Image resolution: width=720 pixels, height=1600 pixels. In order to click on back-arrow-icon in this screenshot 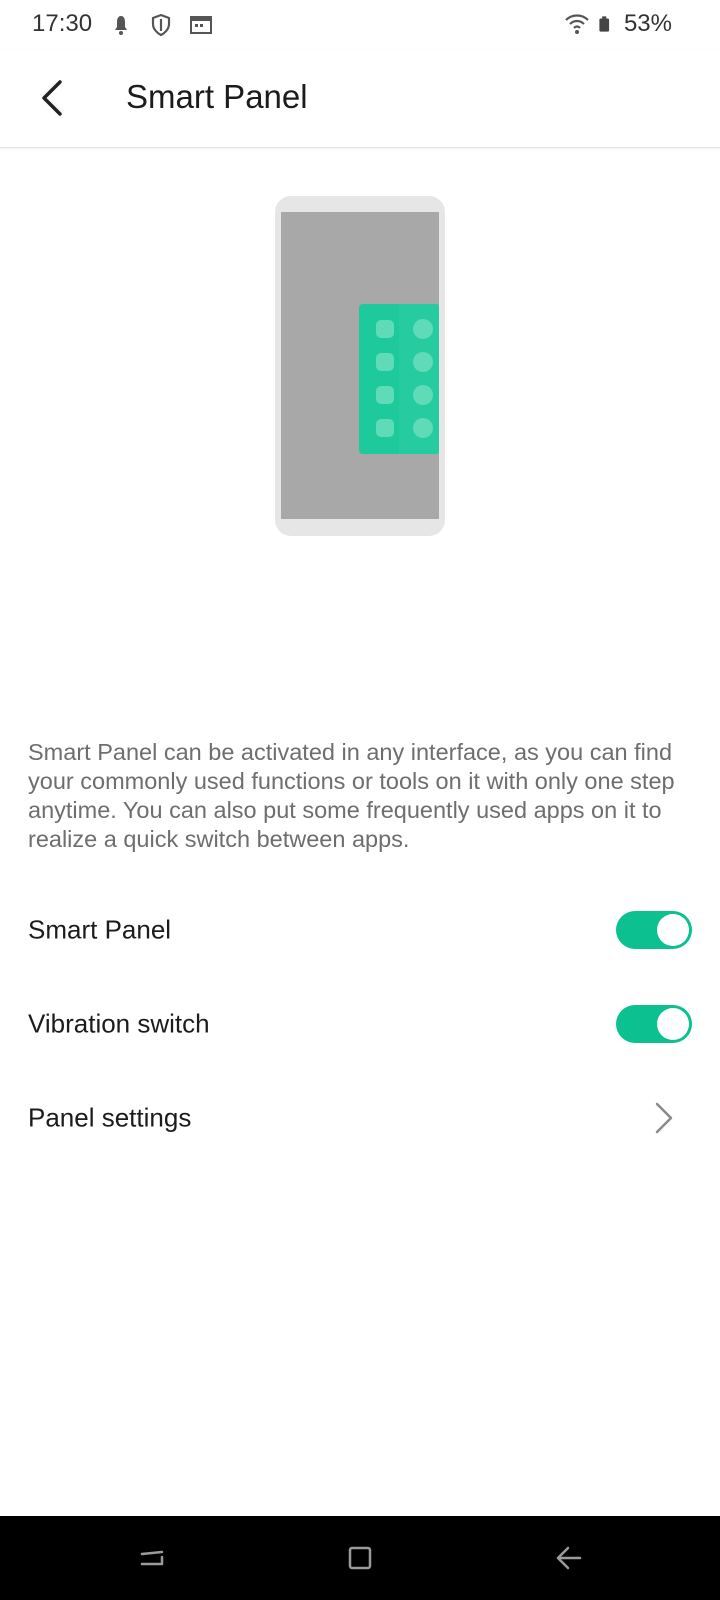, I will do `click(52, 98)`.